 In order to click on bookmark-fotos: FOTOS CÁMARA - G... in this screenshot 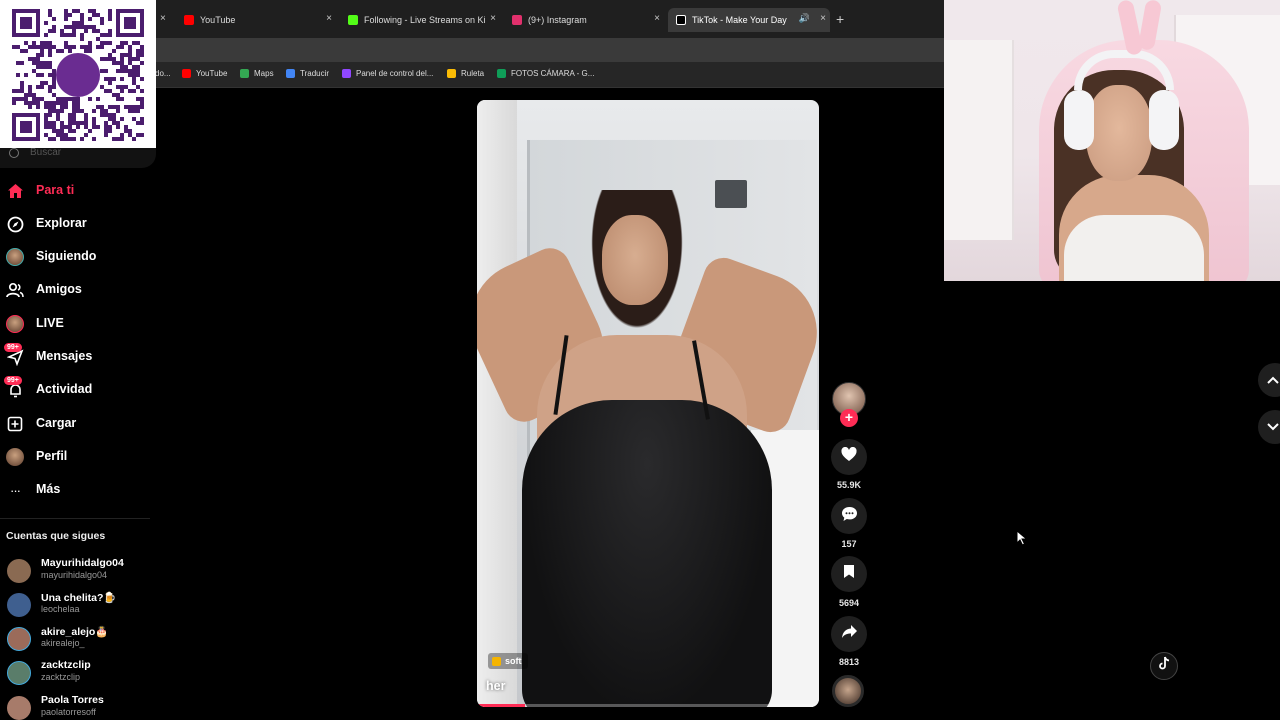, I will do `click(545, 73)`.